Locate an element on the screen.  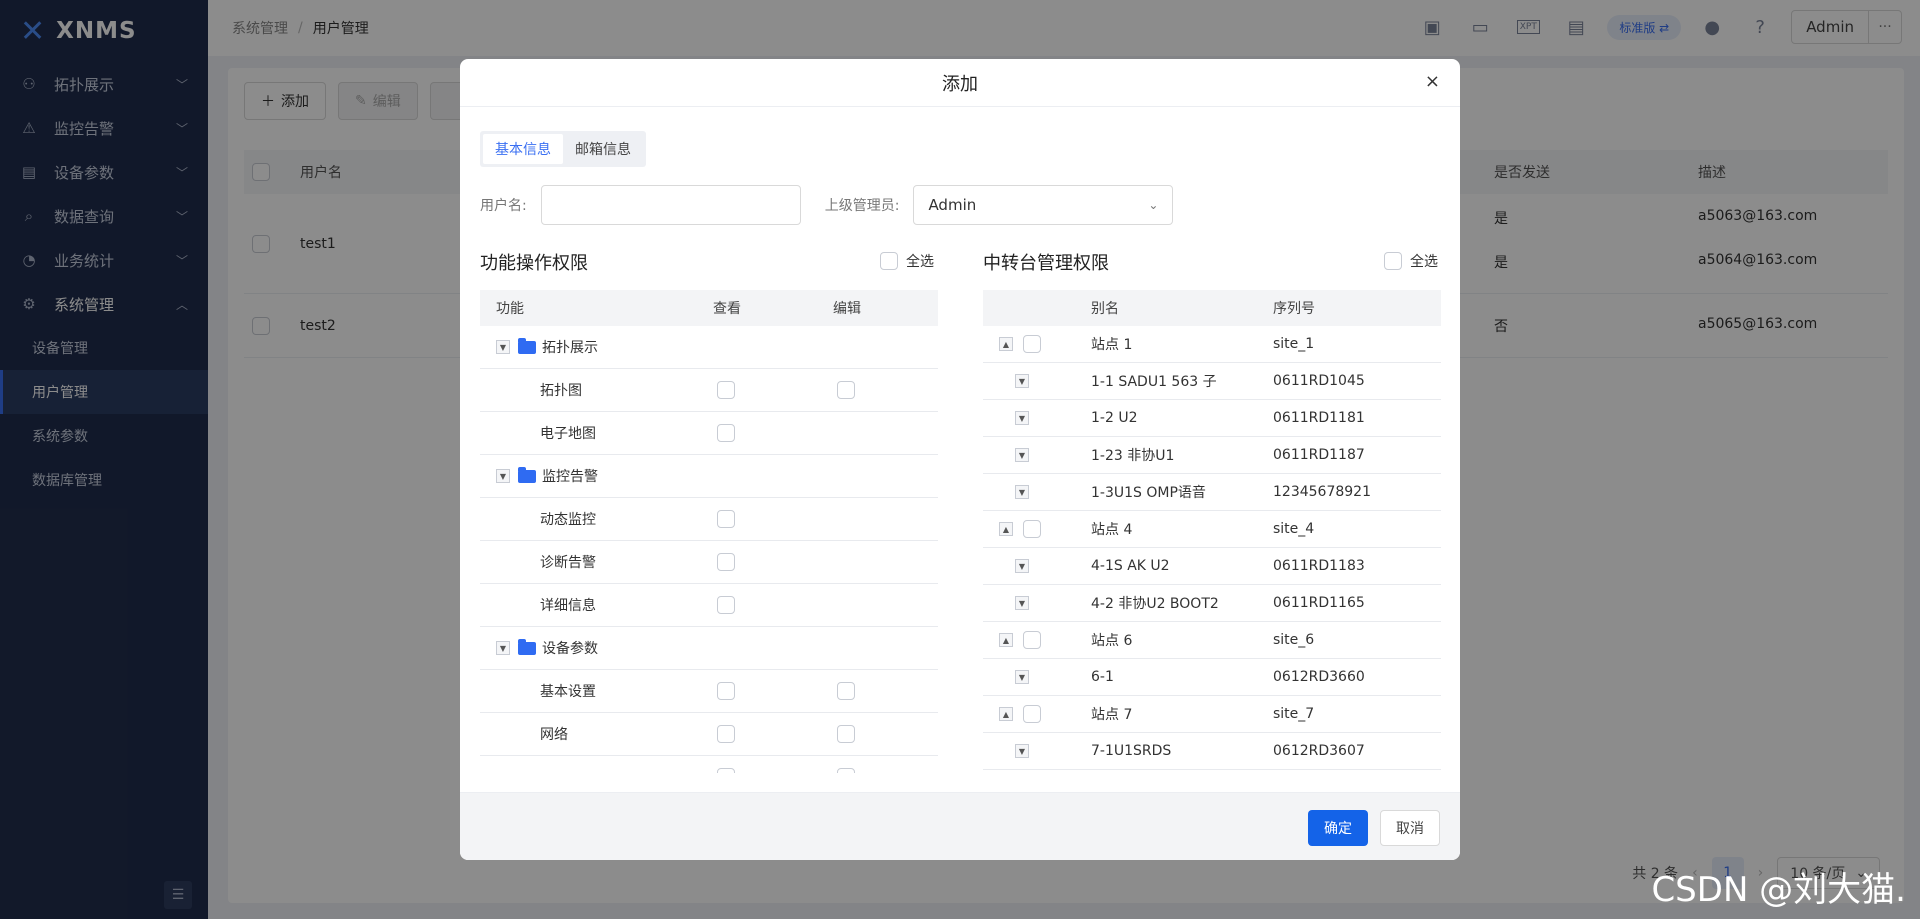
dialog-footer: 确定 取消 is located at coordinates (960, 826).